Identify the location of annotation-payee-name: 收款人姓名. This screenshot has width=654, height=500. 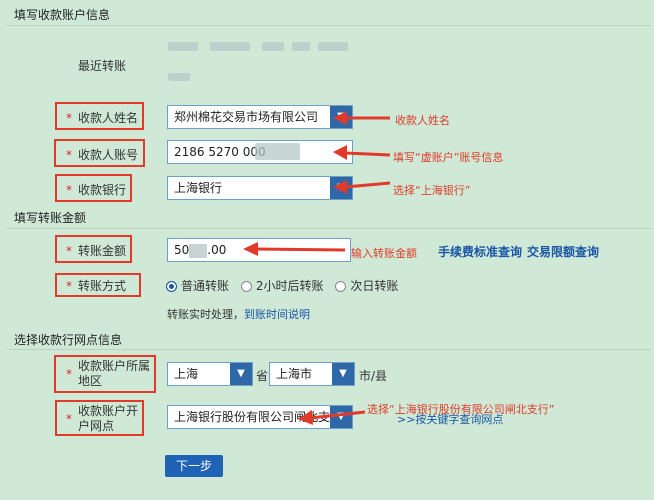
(422, 120).